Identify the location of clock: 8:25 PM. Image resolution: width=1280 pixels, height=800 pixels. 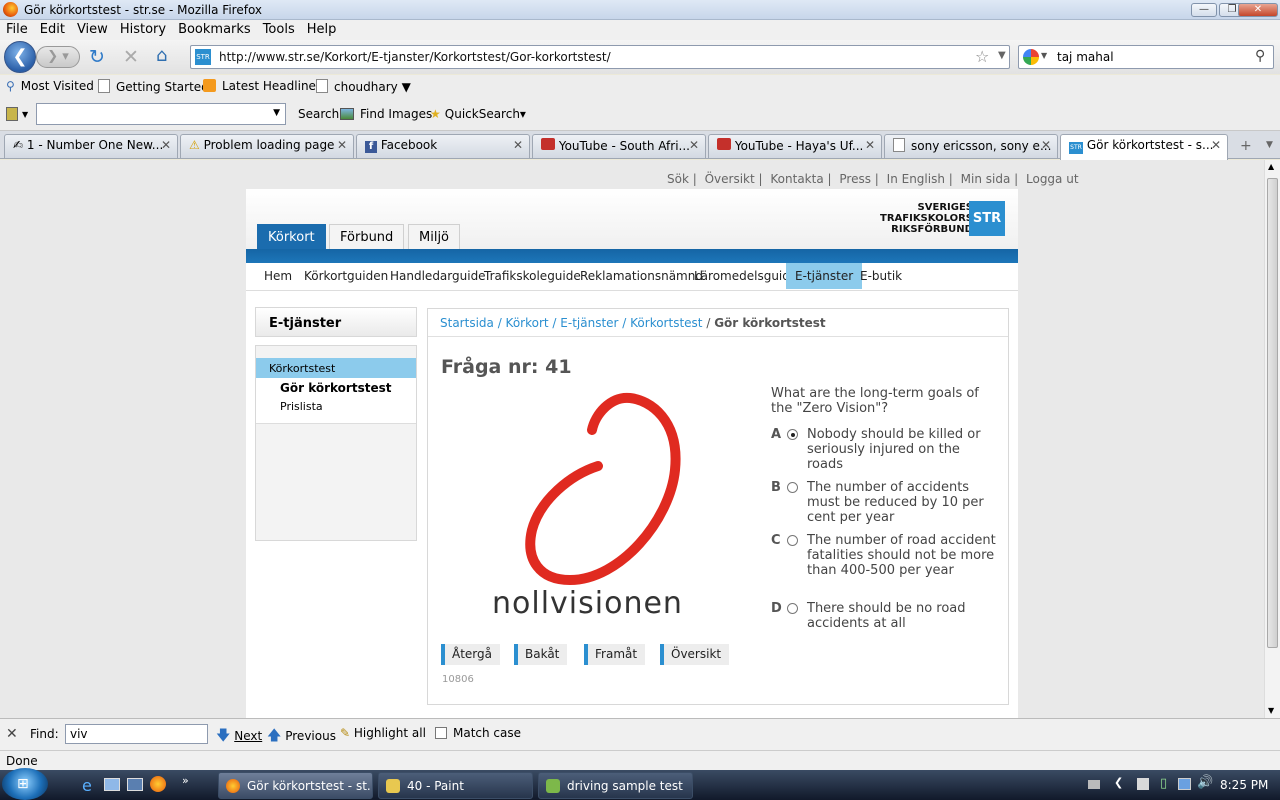
(1244, 785).